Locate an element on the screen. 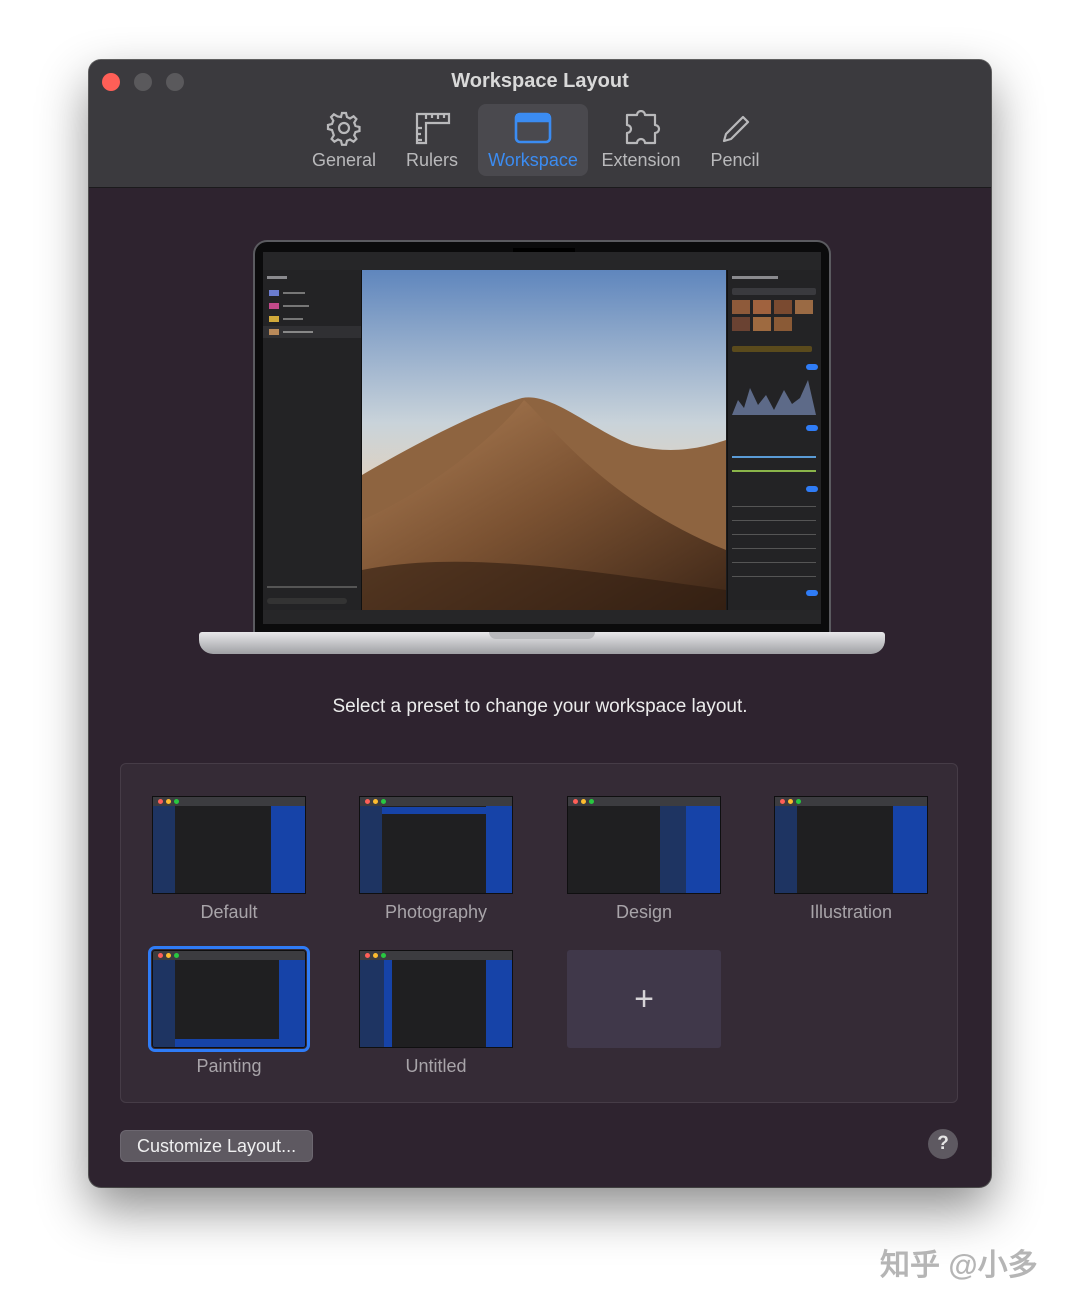 Image resolution: width=1080 pixels, height=1305 pixels. preset-label: Design is located at coordinates (644, 912).